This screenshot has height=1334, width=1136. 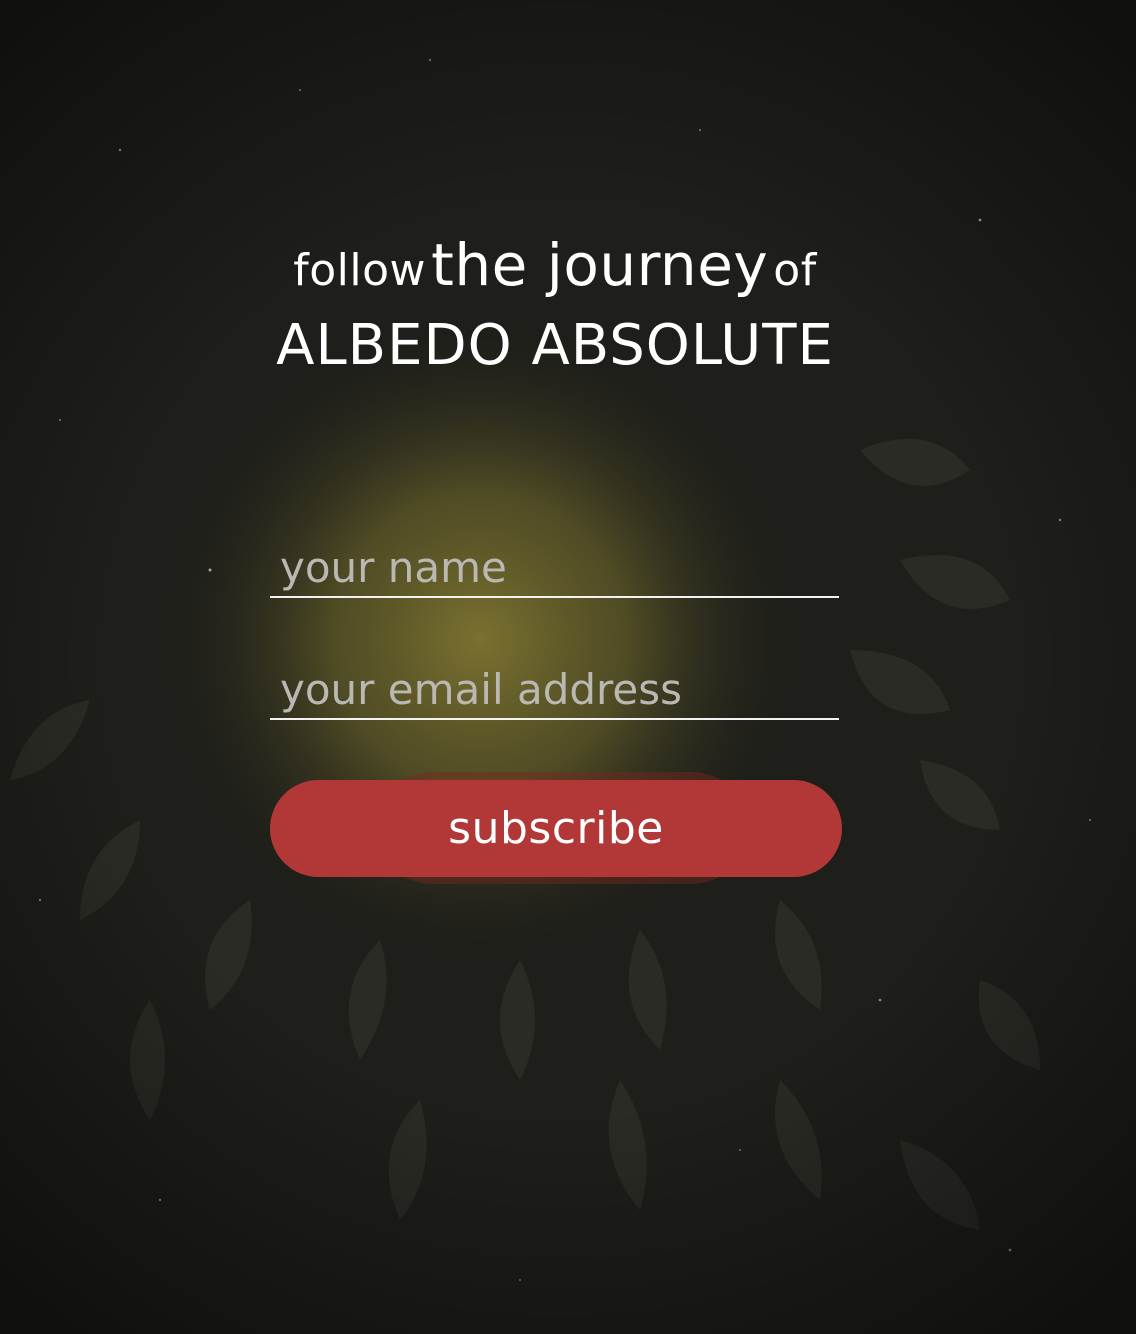 What do you see at coordinates (360, 270) in the screenshot?
I see `headline-follow: follow` at bounding box center [360, 270].